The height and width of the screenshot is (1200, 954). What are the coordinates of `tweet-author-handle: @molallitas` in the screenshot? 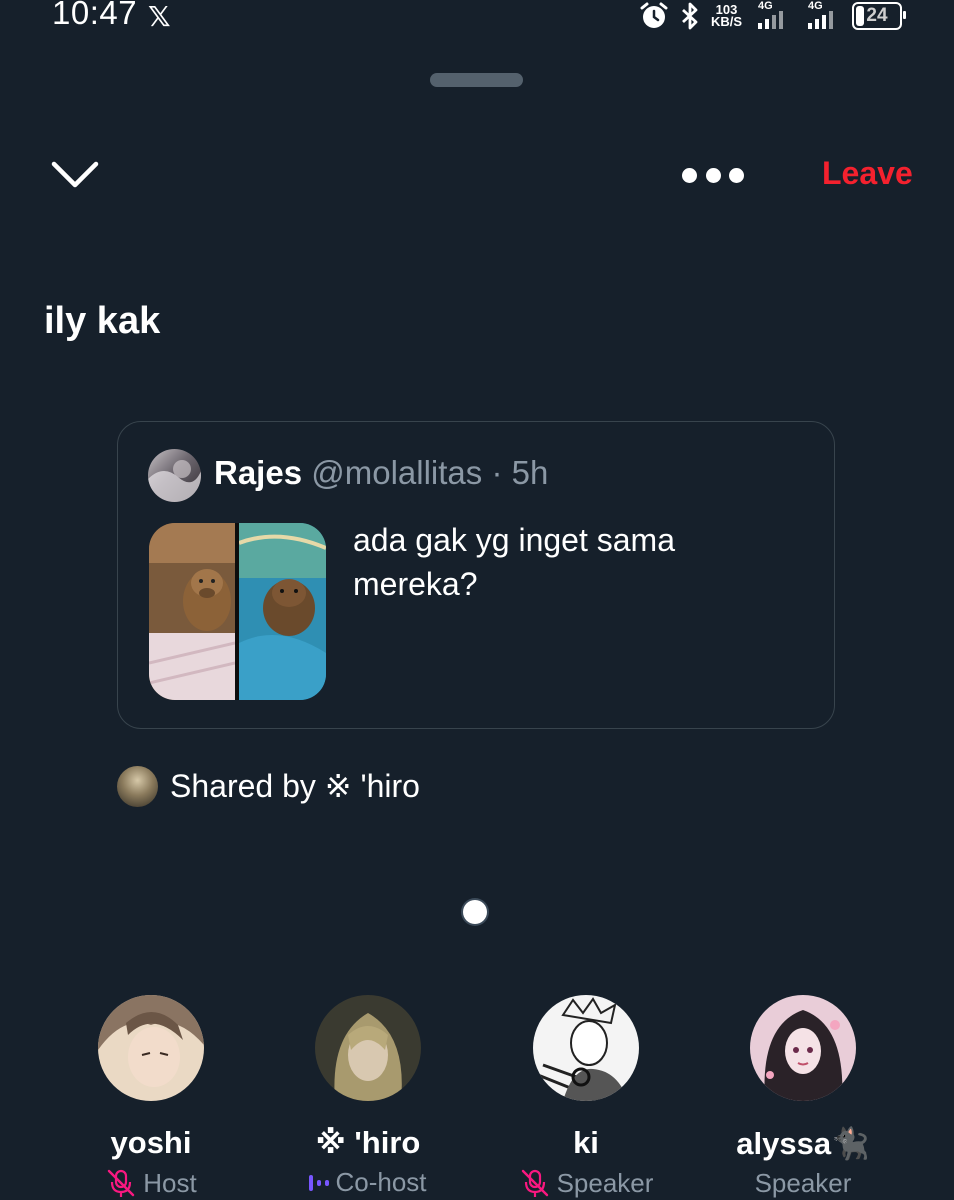 It's located at (396, 472).